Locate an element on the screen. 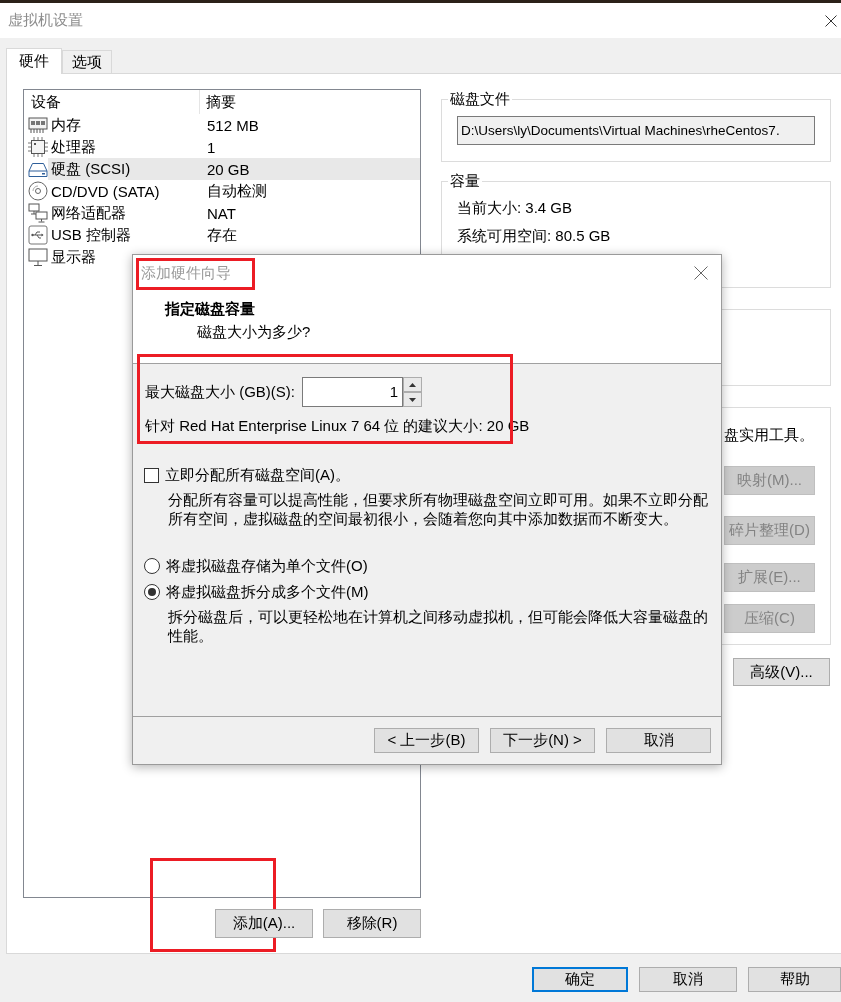 The image size is (841, 1002). device-name: CD/DVD (SATA) is located at coordinates (105, 191).